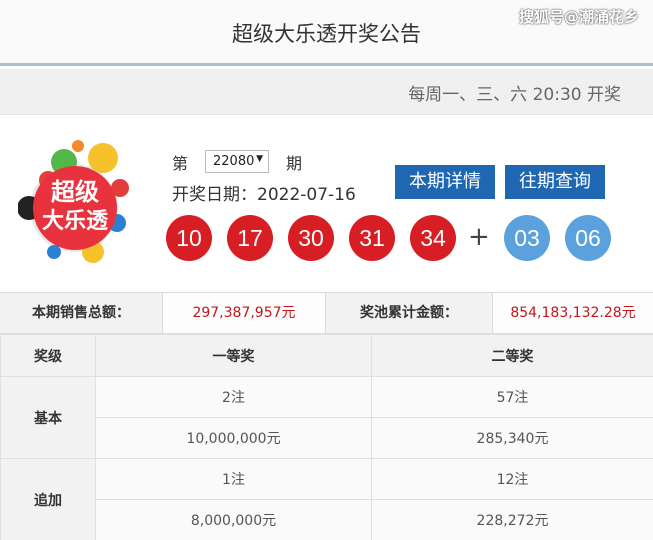 Image resolution: width=653 pixels, height=540 pixels. Describe the element at coordinates (555, 182) in the screenshot. I see `past-draws-button: 往期查询` at that location.